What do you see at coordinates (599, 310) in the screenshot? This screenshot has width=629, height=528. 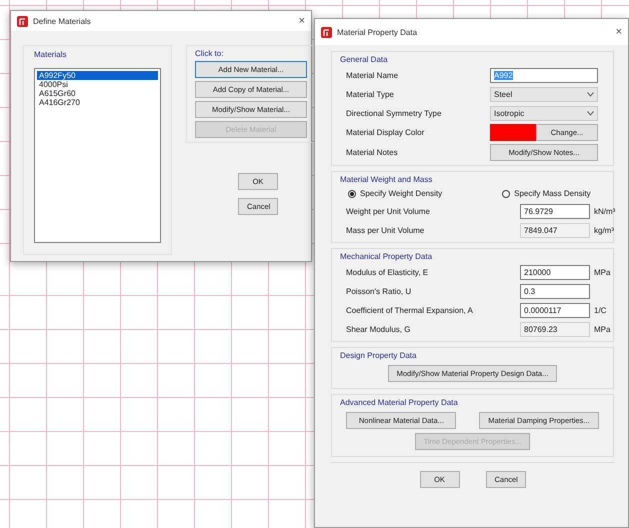 I see `unit-label: 1/C` at bounding box center [599, 310].